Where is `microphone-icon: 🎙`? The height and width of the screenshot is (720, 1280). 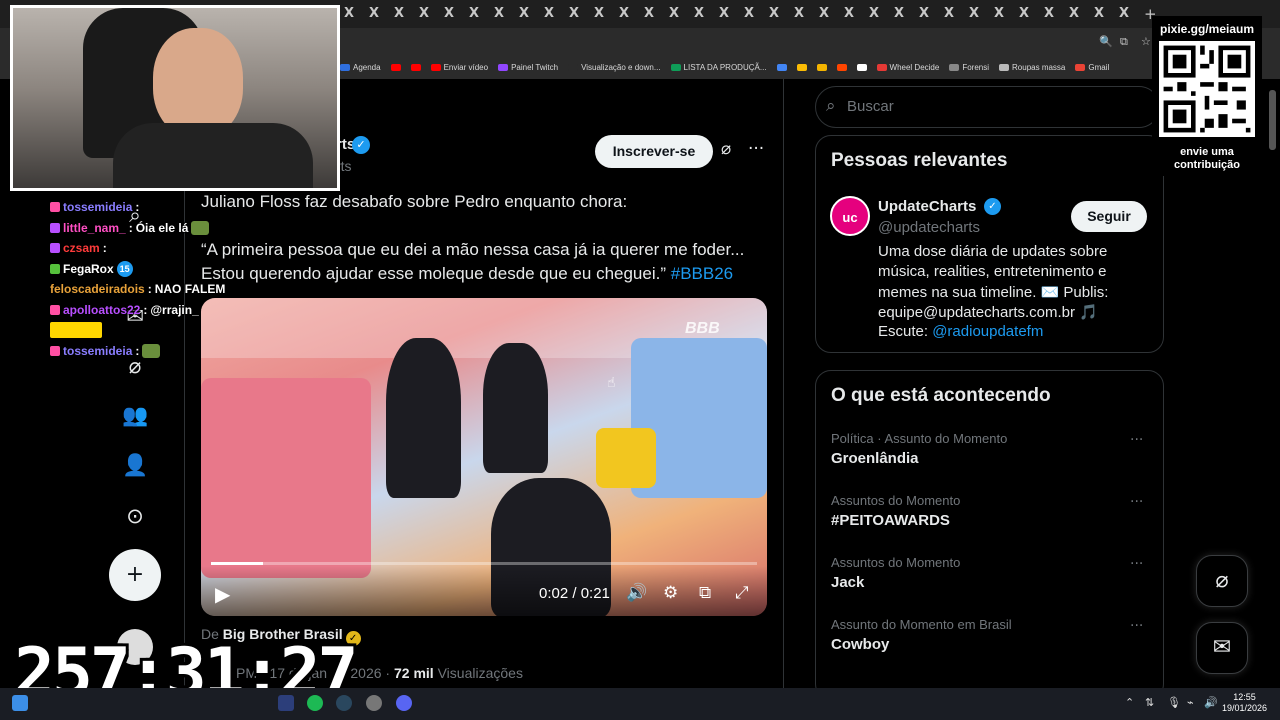
microphone-icon: 🎙 is located at coordinates (1174, 702).